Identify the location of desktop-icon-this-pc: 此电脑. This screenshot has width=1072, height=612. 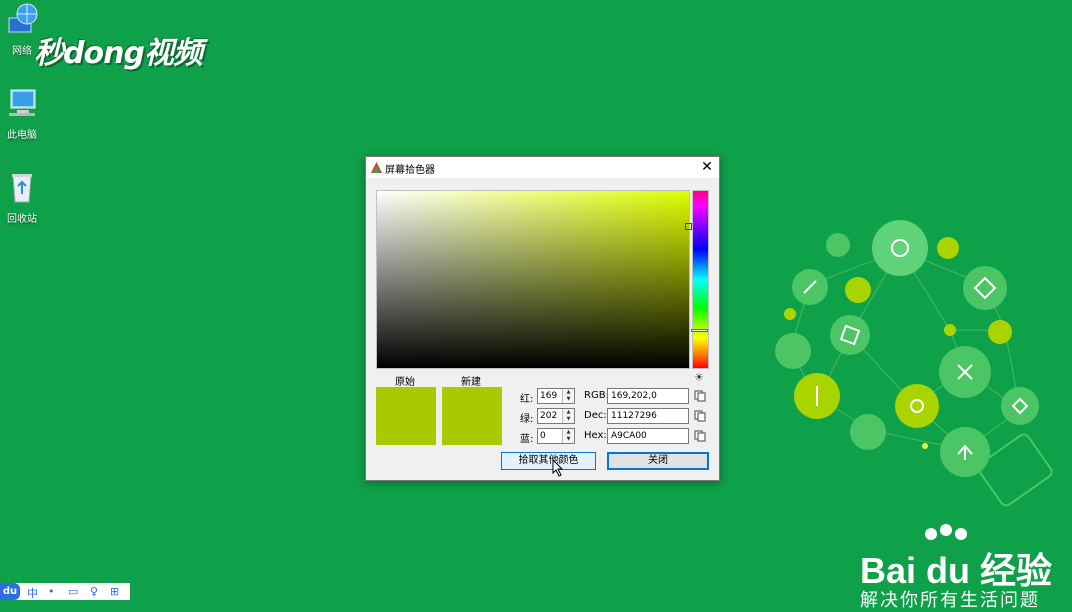
(24, 113).